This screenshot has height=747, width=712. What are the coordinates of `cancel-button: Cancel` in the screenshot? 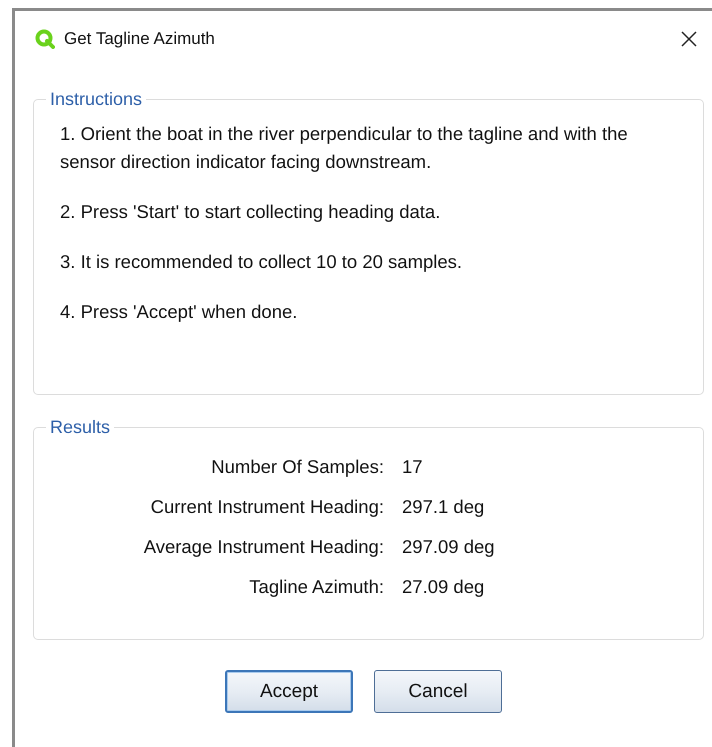 It's located at (438, 691).